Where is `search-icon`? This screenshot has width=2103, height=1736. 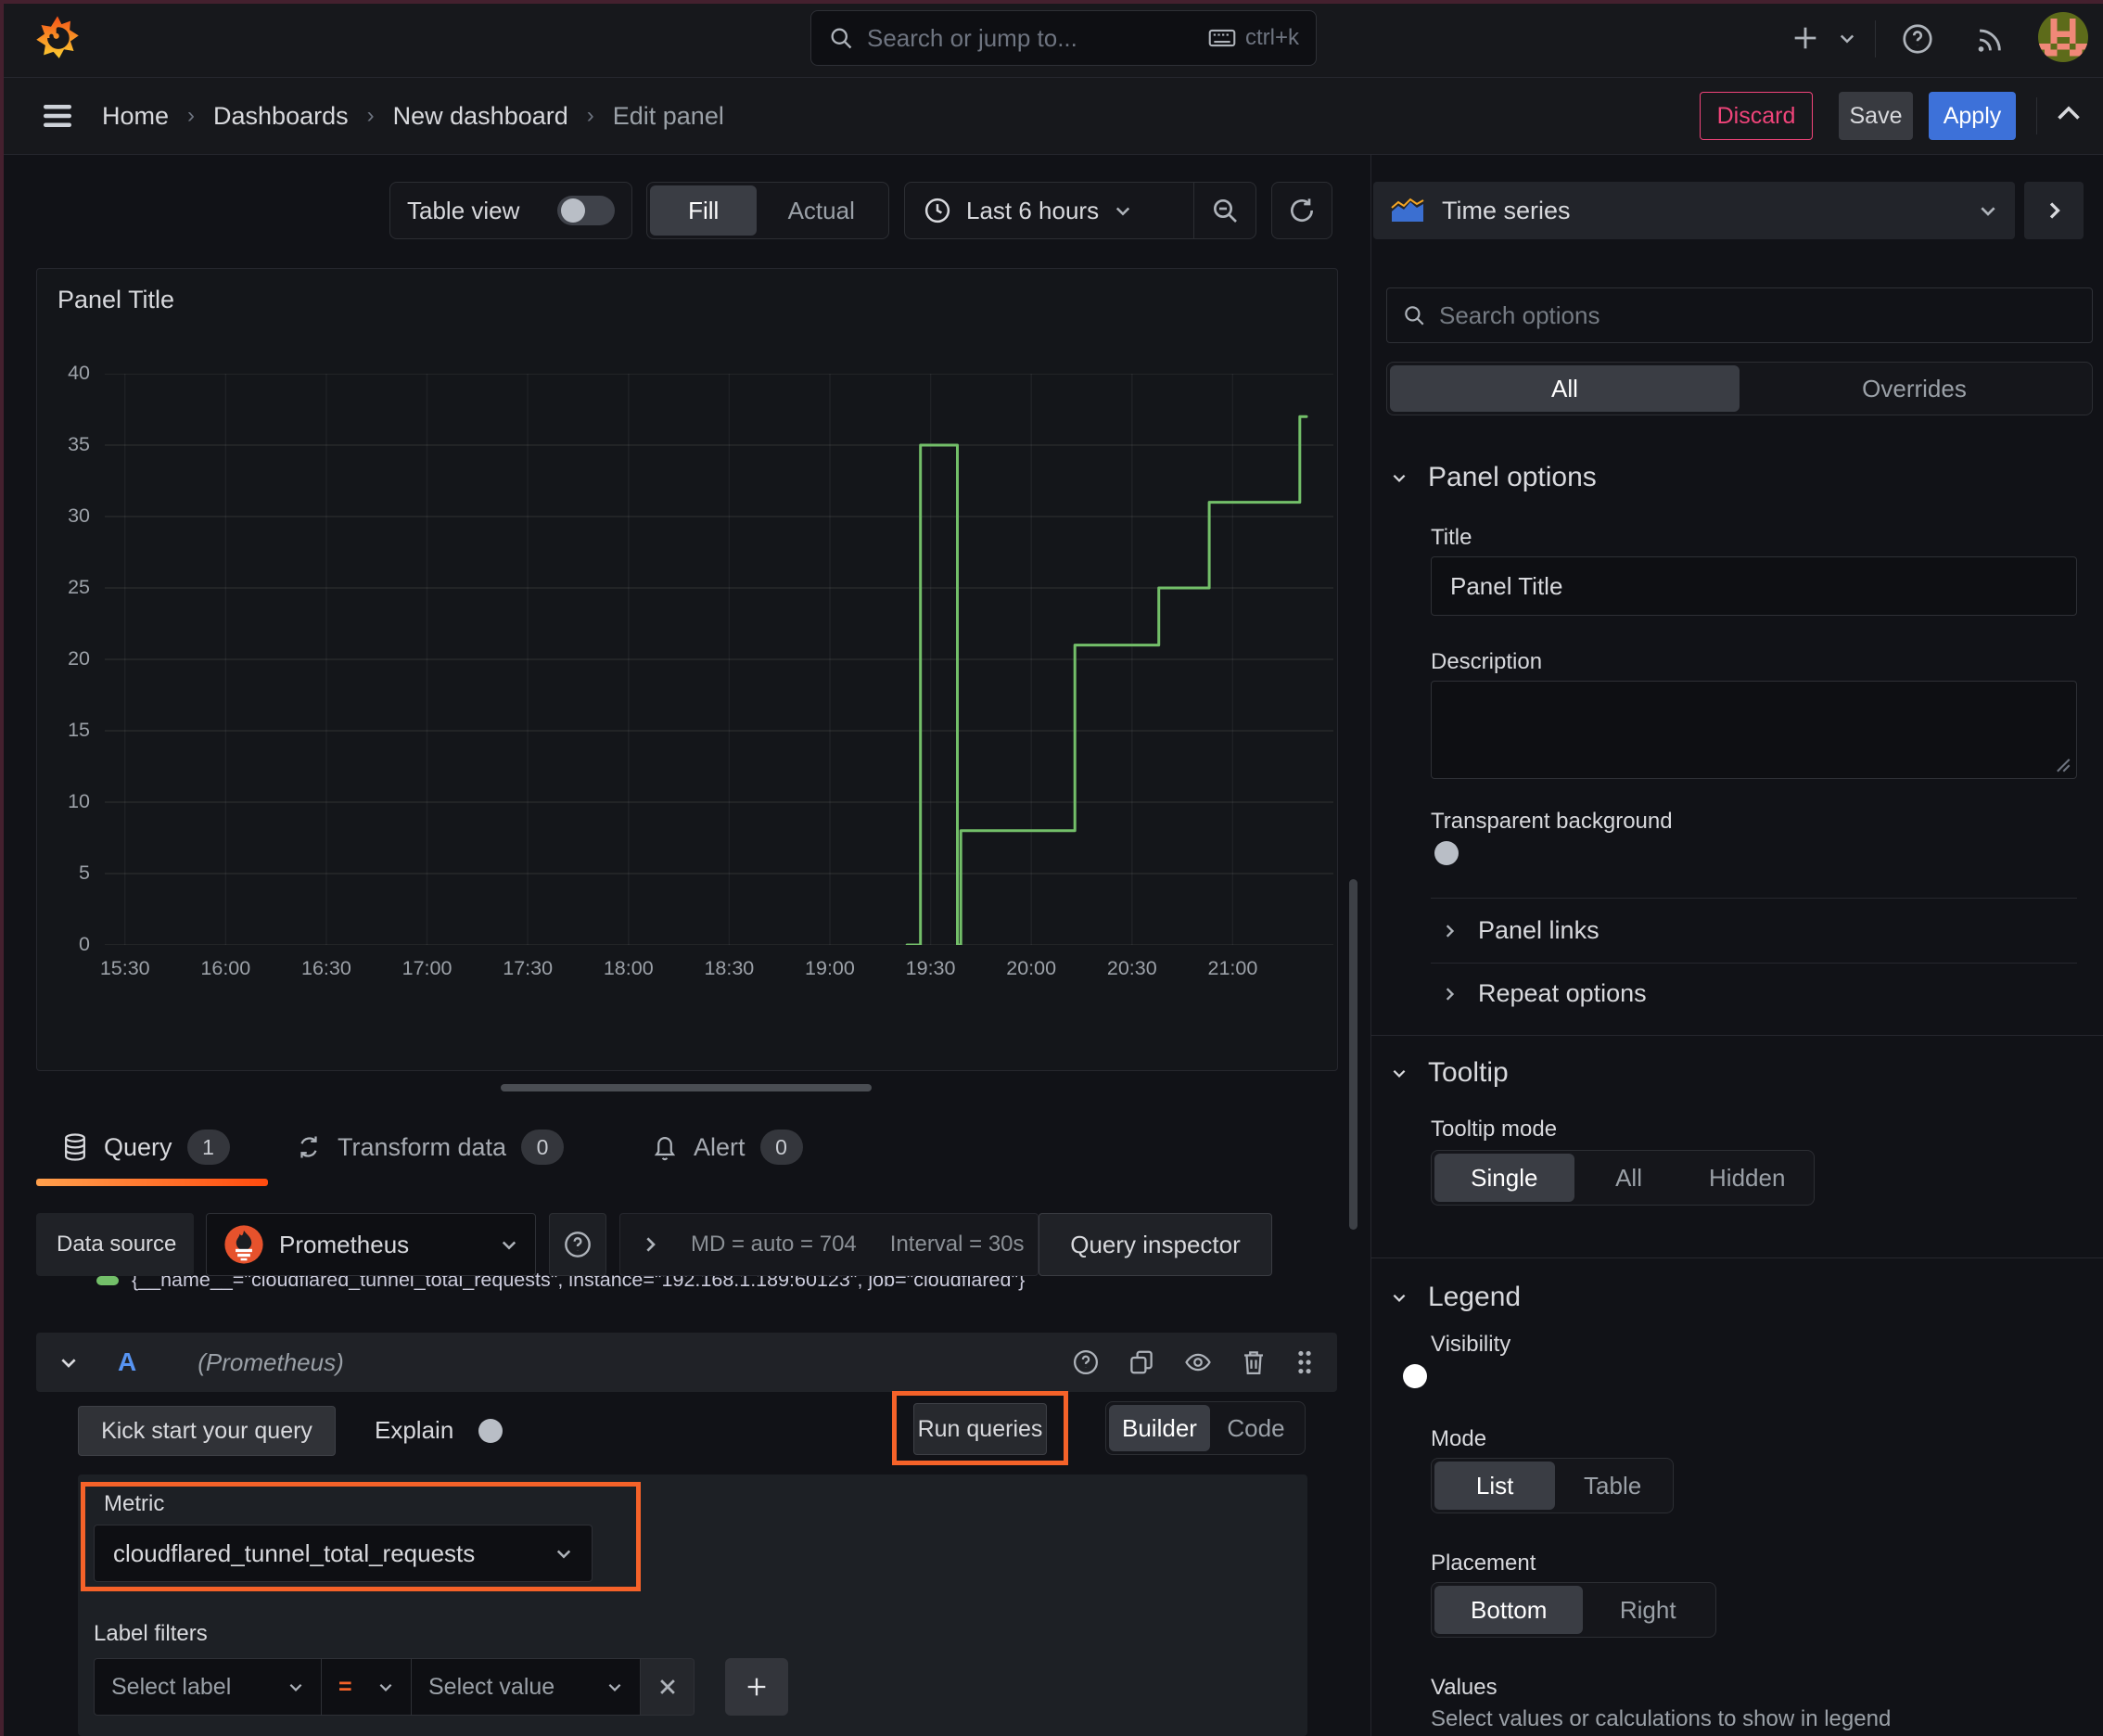 search-icon is located at coordinates (1414, 315).